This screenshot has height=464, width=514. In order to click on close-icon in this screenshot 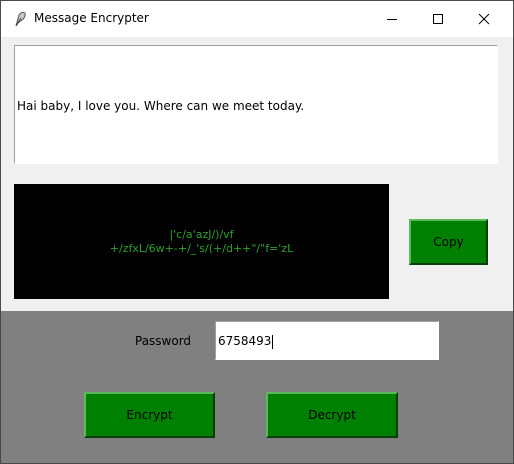, I will do `click(484, 19)`.